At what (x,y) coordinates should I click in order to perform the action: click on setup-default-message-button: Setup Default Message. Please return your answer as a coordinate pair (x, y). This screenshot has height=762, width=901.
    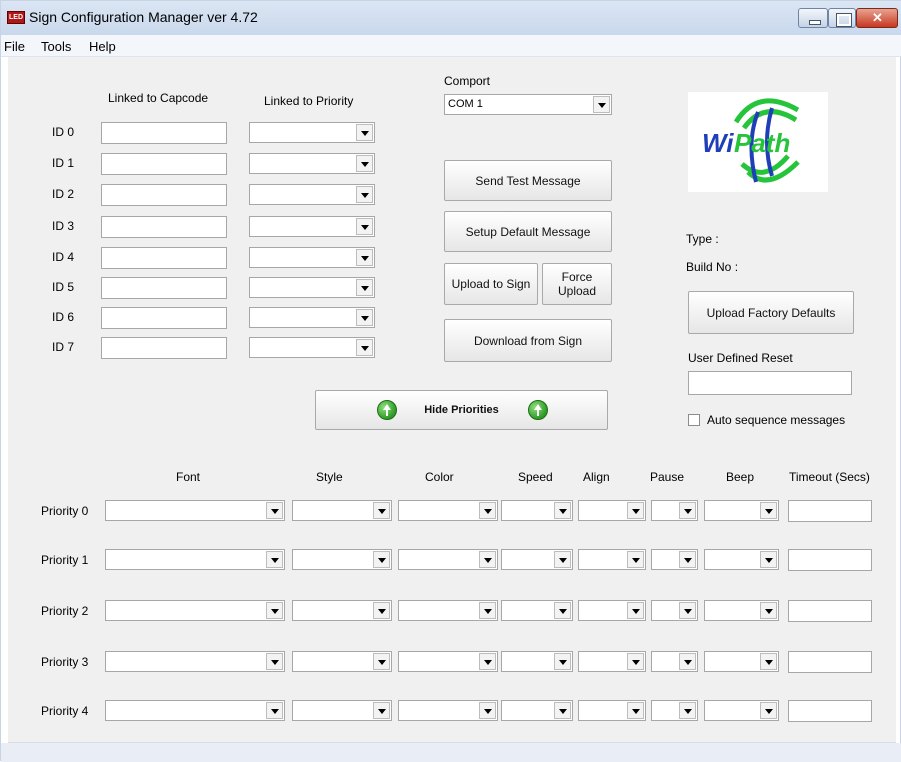
    Looking at the image, I should click on (528, 231).